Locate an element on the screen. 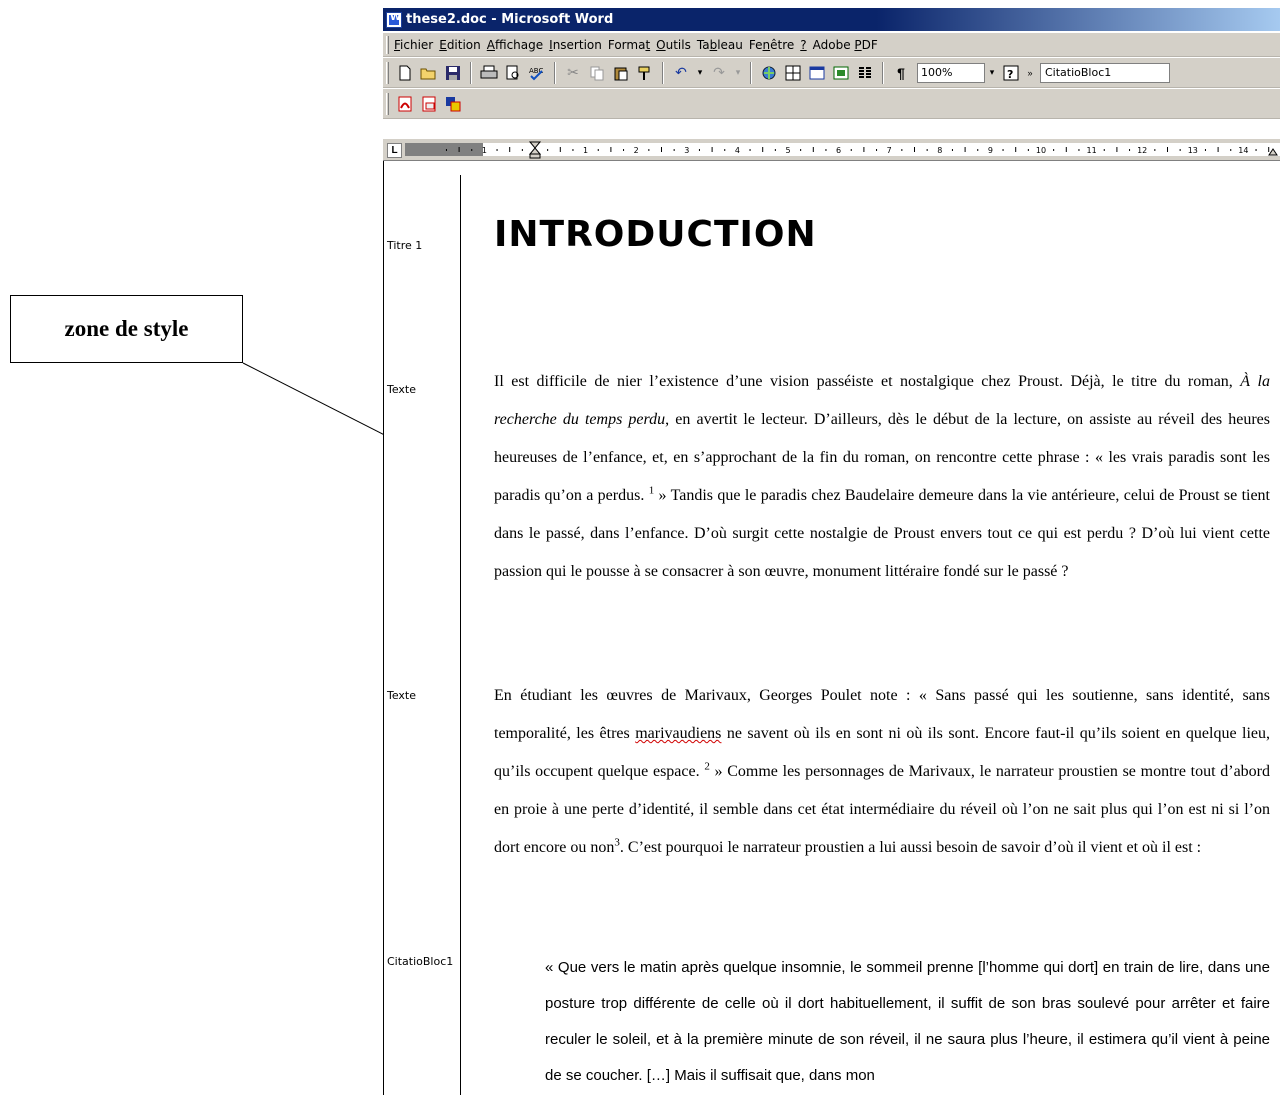  menu-grip is located at coordinates (387, 44).